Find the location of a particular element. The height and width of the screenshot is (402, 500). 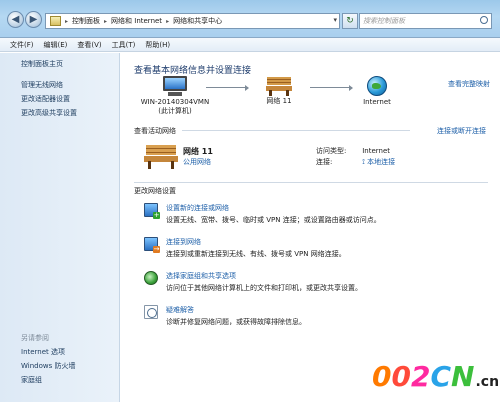

connection-label: 连接: is located at coordinates (324, 162).